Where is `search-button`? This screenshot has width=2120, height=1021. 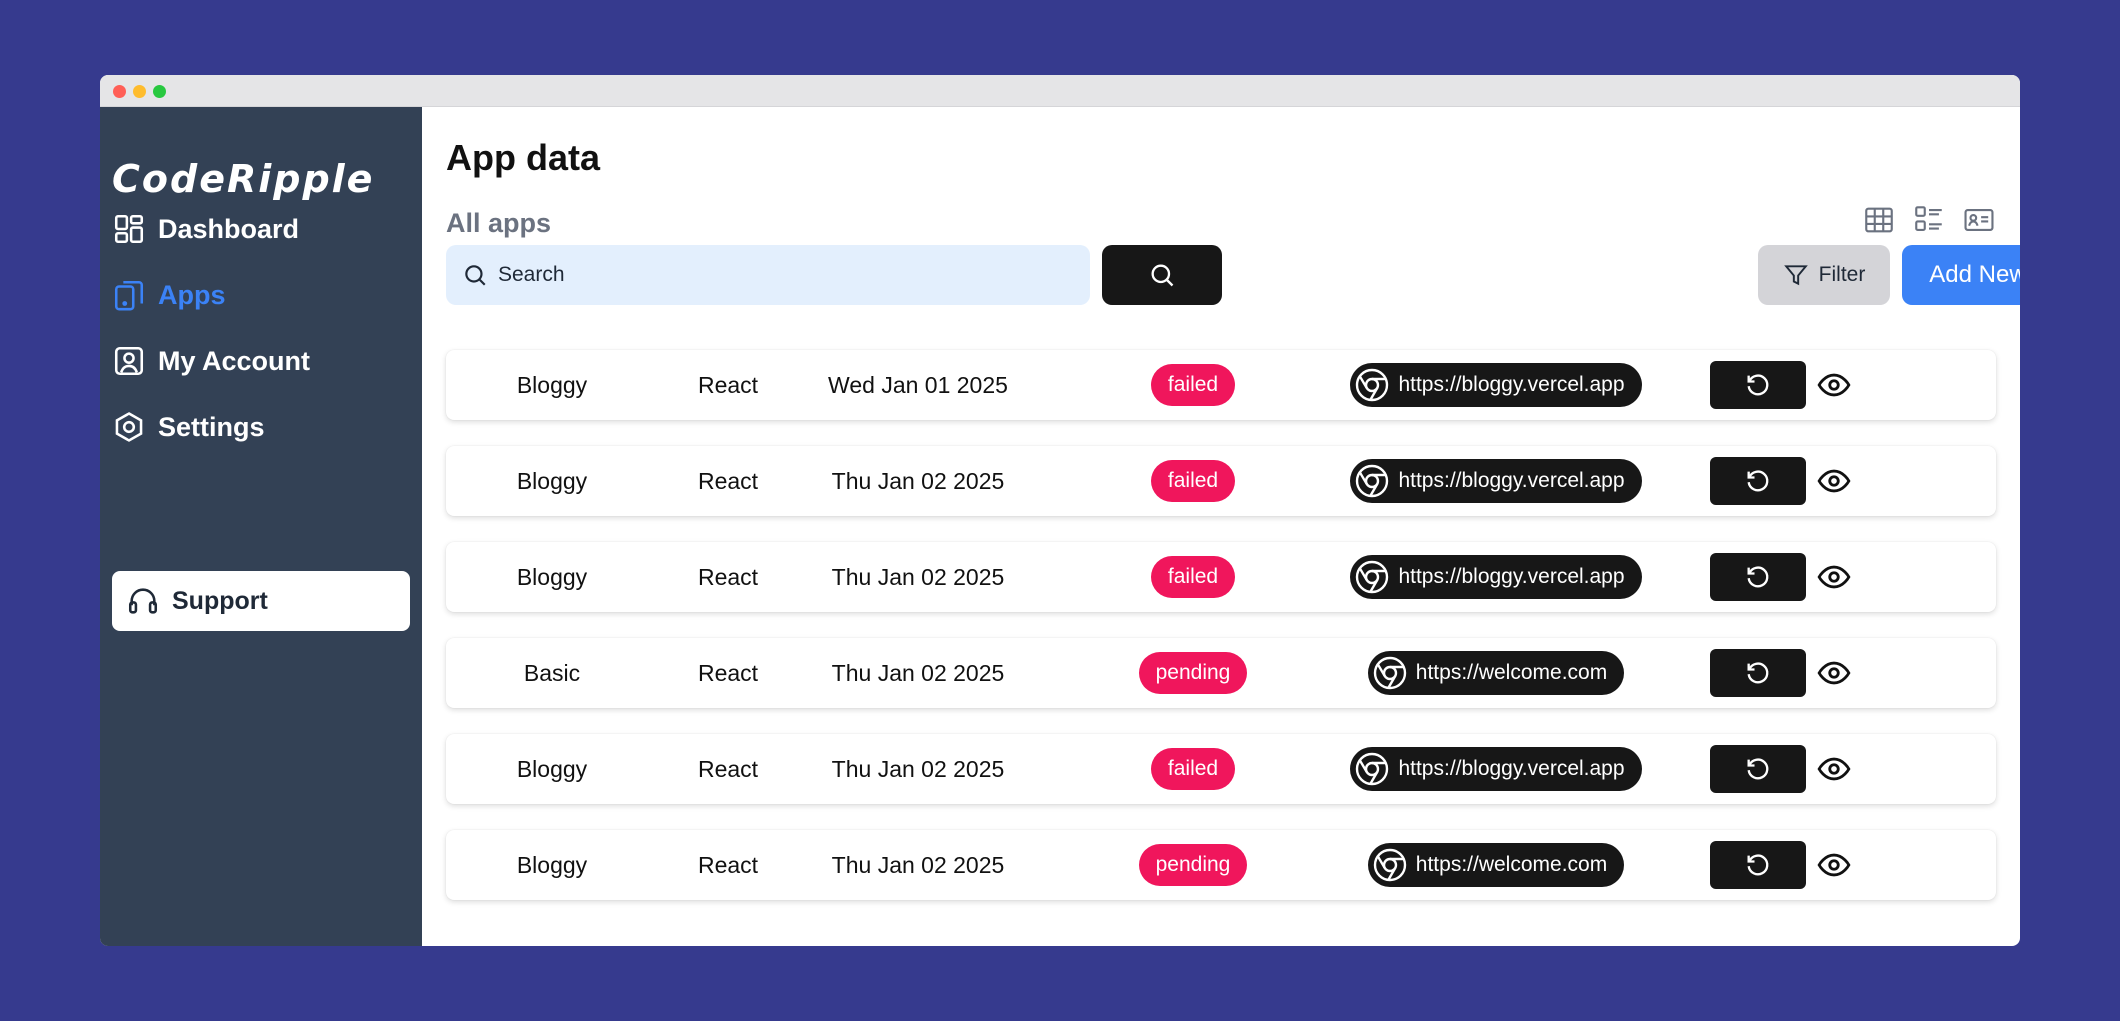
search-button is located at coordinates (1162, 275).